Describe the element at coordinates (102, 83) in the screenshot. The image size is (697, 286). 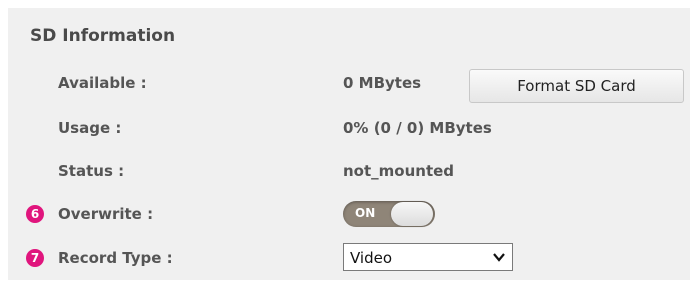
I see `available-label: Available :` at that location.